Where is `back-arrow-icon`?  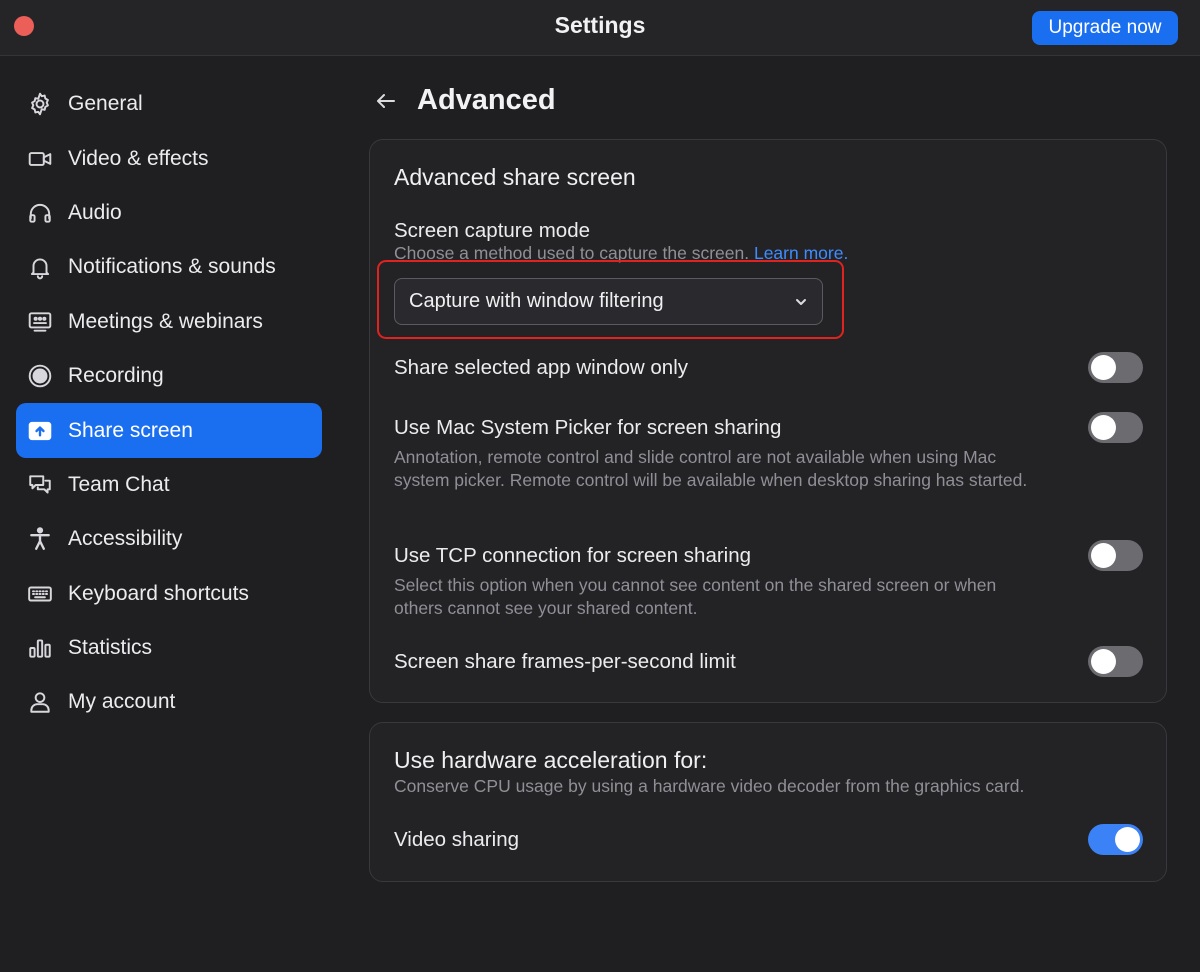 back-arrow-icon is located at coordinates (386, 101).